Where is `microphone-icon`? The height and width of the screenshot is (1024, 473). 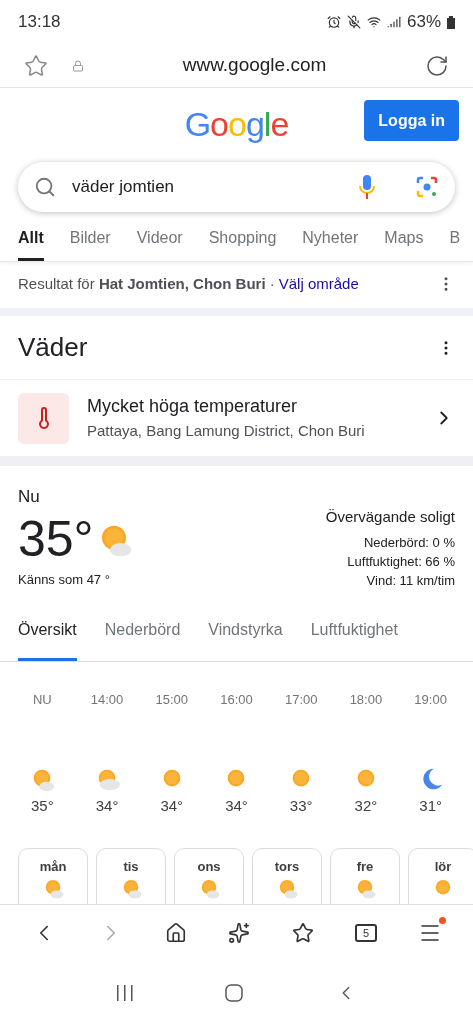 microphone-icon is located at coordinates (367, 187).